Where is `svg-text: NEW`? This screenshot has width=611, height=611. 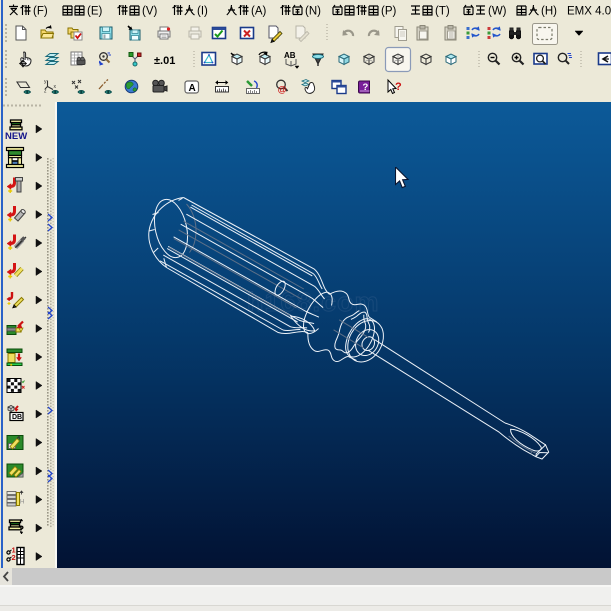 svg-text: NEW is located at coordinates (16, 136).